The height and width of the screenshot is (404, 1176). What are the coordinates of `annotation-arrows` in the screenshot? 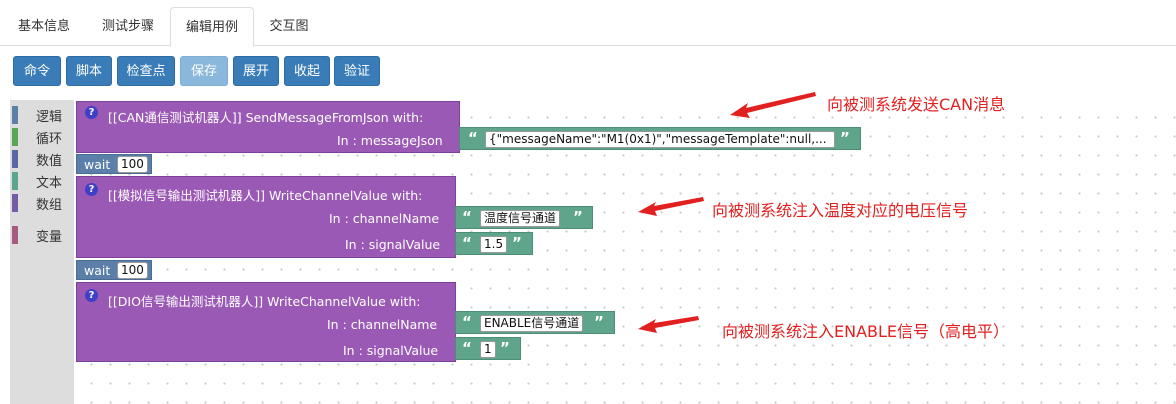 It's located at (727, 212).